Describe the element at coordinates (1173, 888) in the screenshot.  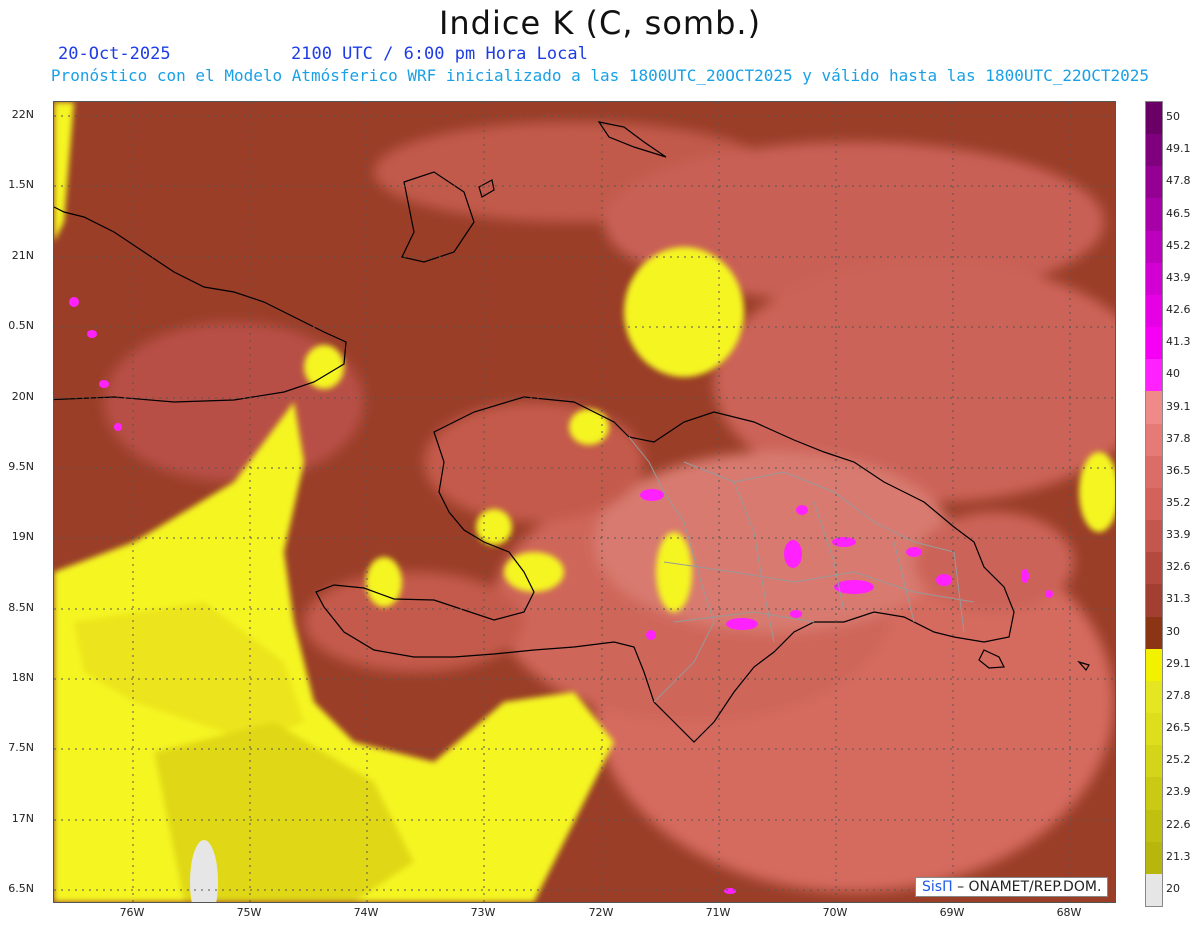
I see `legend-label: 20` at that location.